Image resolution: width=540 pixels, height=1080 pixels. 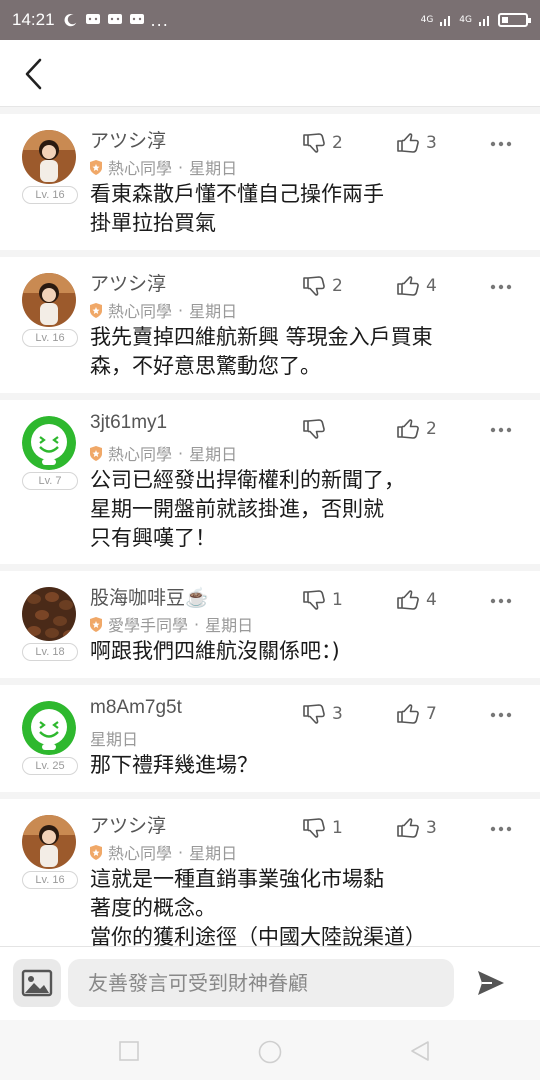 What do you see at coordinates (136, 708) in the screenshot?
I see `username: m8Am7g5t` at bounding box center [136, 708].